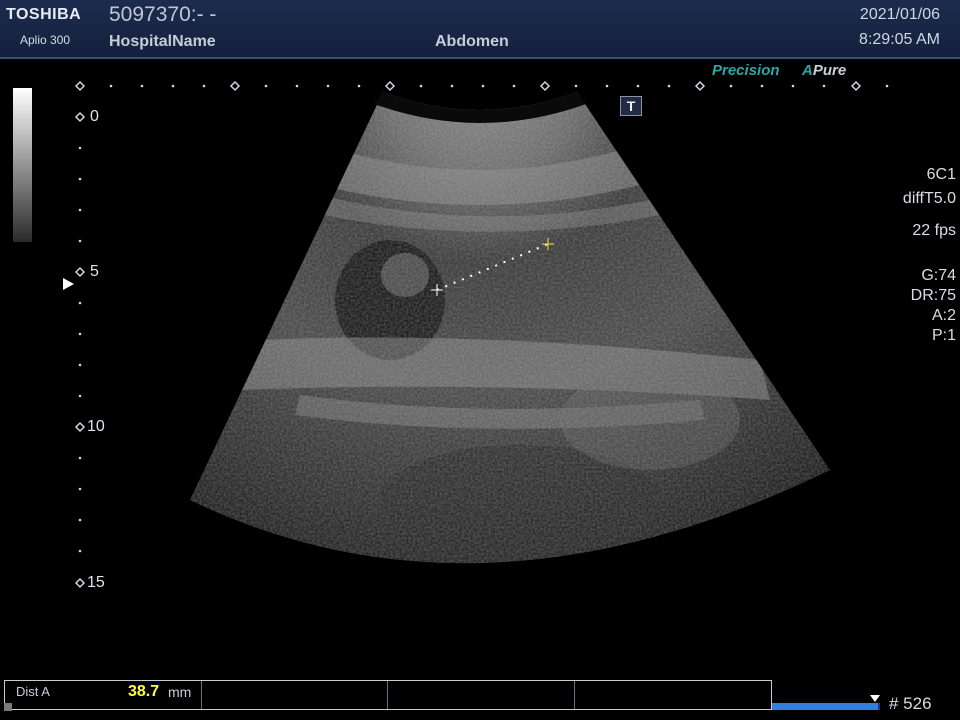 The image size is (960, 720). I want to click on depth-label-5: 5, so click(94, 271).